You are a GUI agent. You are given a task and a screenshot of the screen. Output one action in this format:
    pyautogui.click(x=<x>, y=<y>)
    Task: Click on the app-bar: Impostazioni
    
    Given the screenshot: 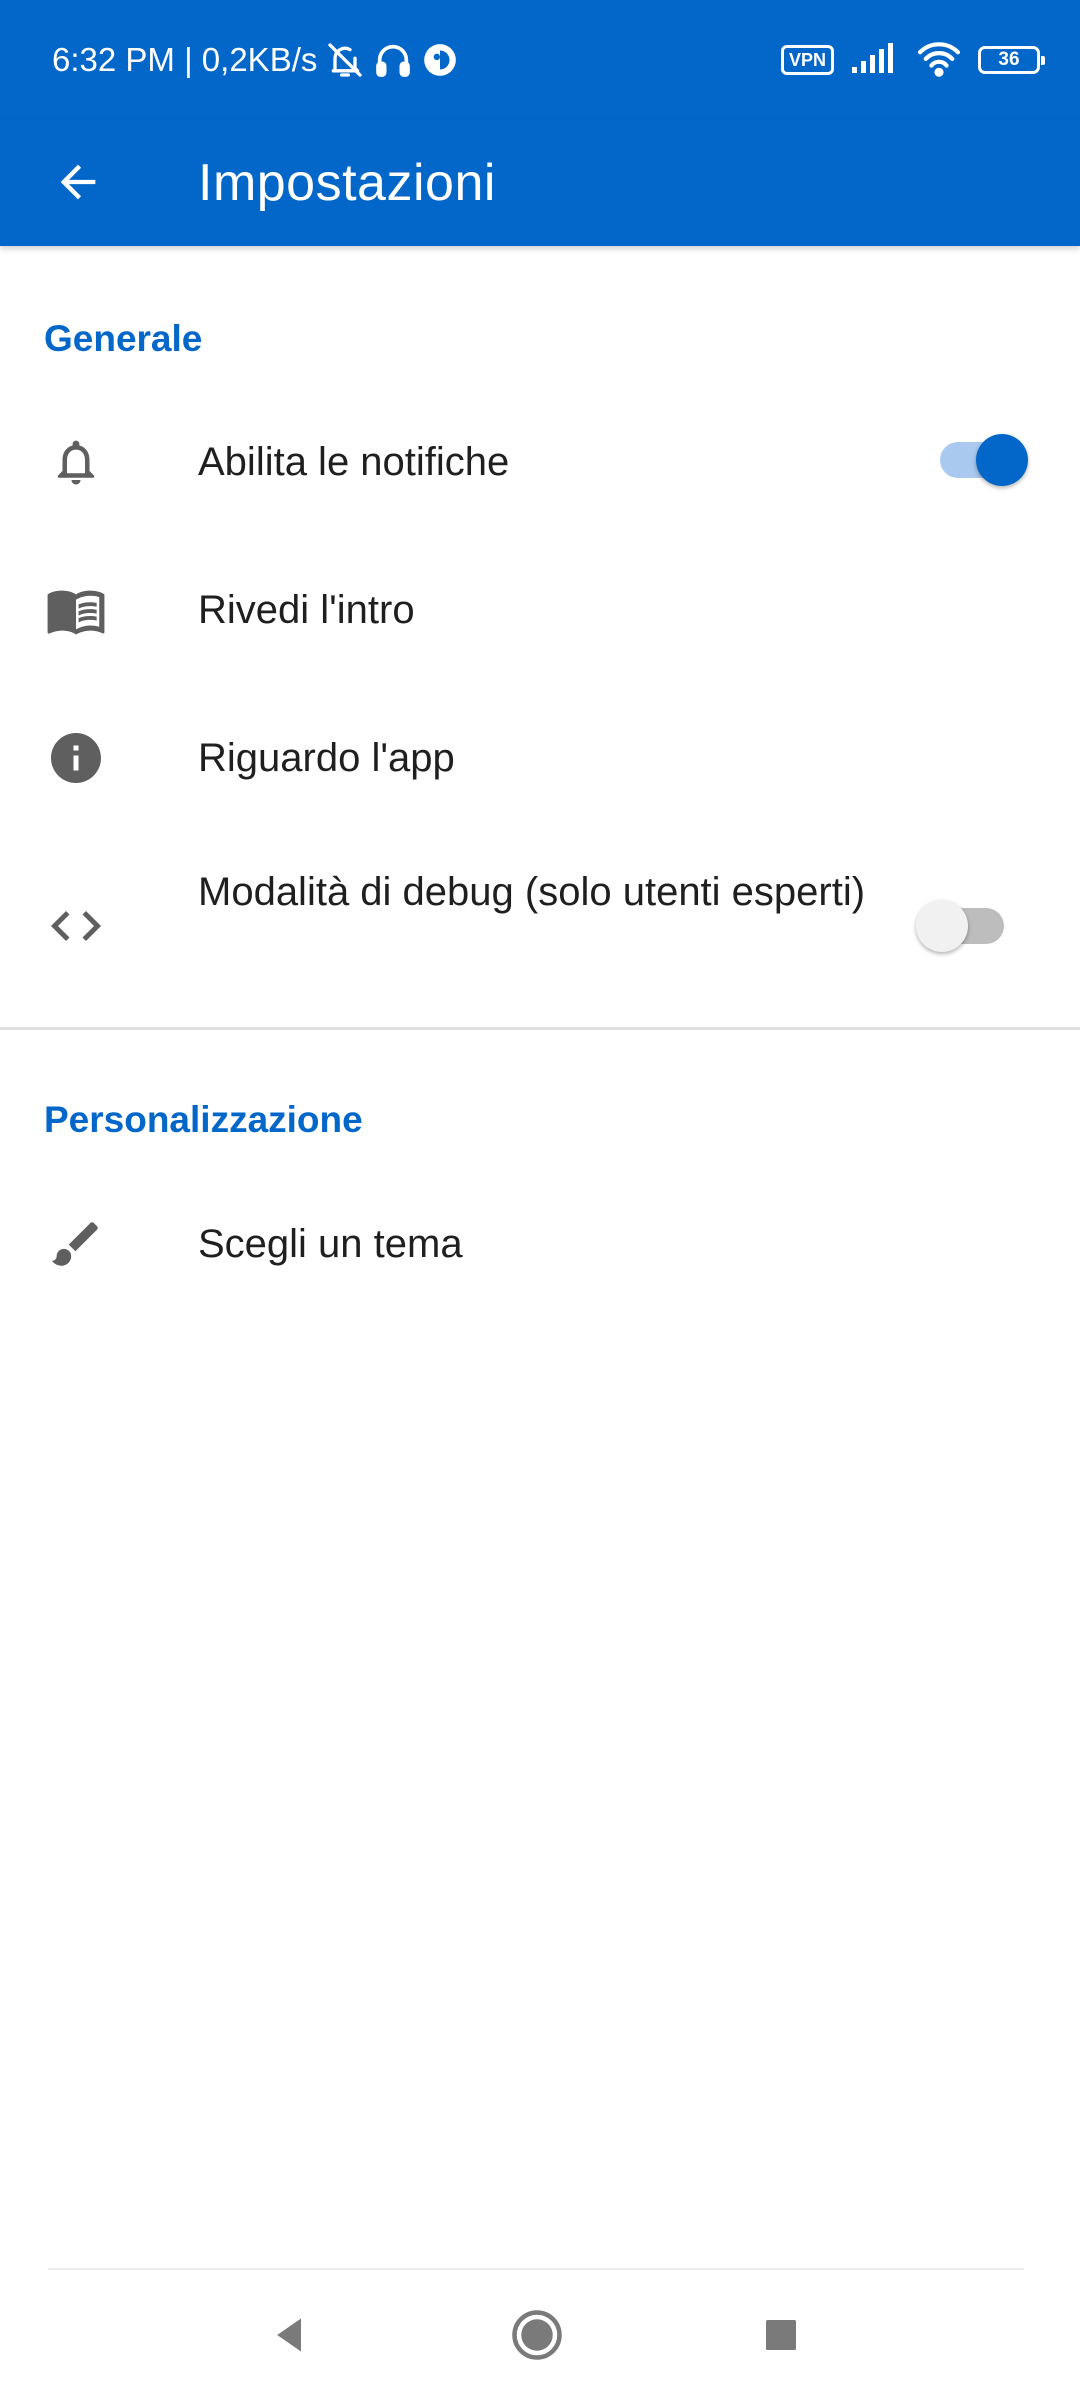 What is the action you would take?
    pyautogui.click(x=540, y=183)
    